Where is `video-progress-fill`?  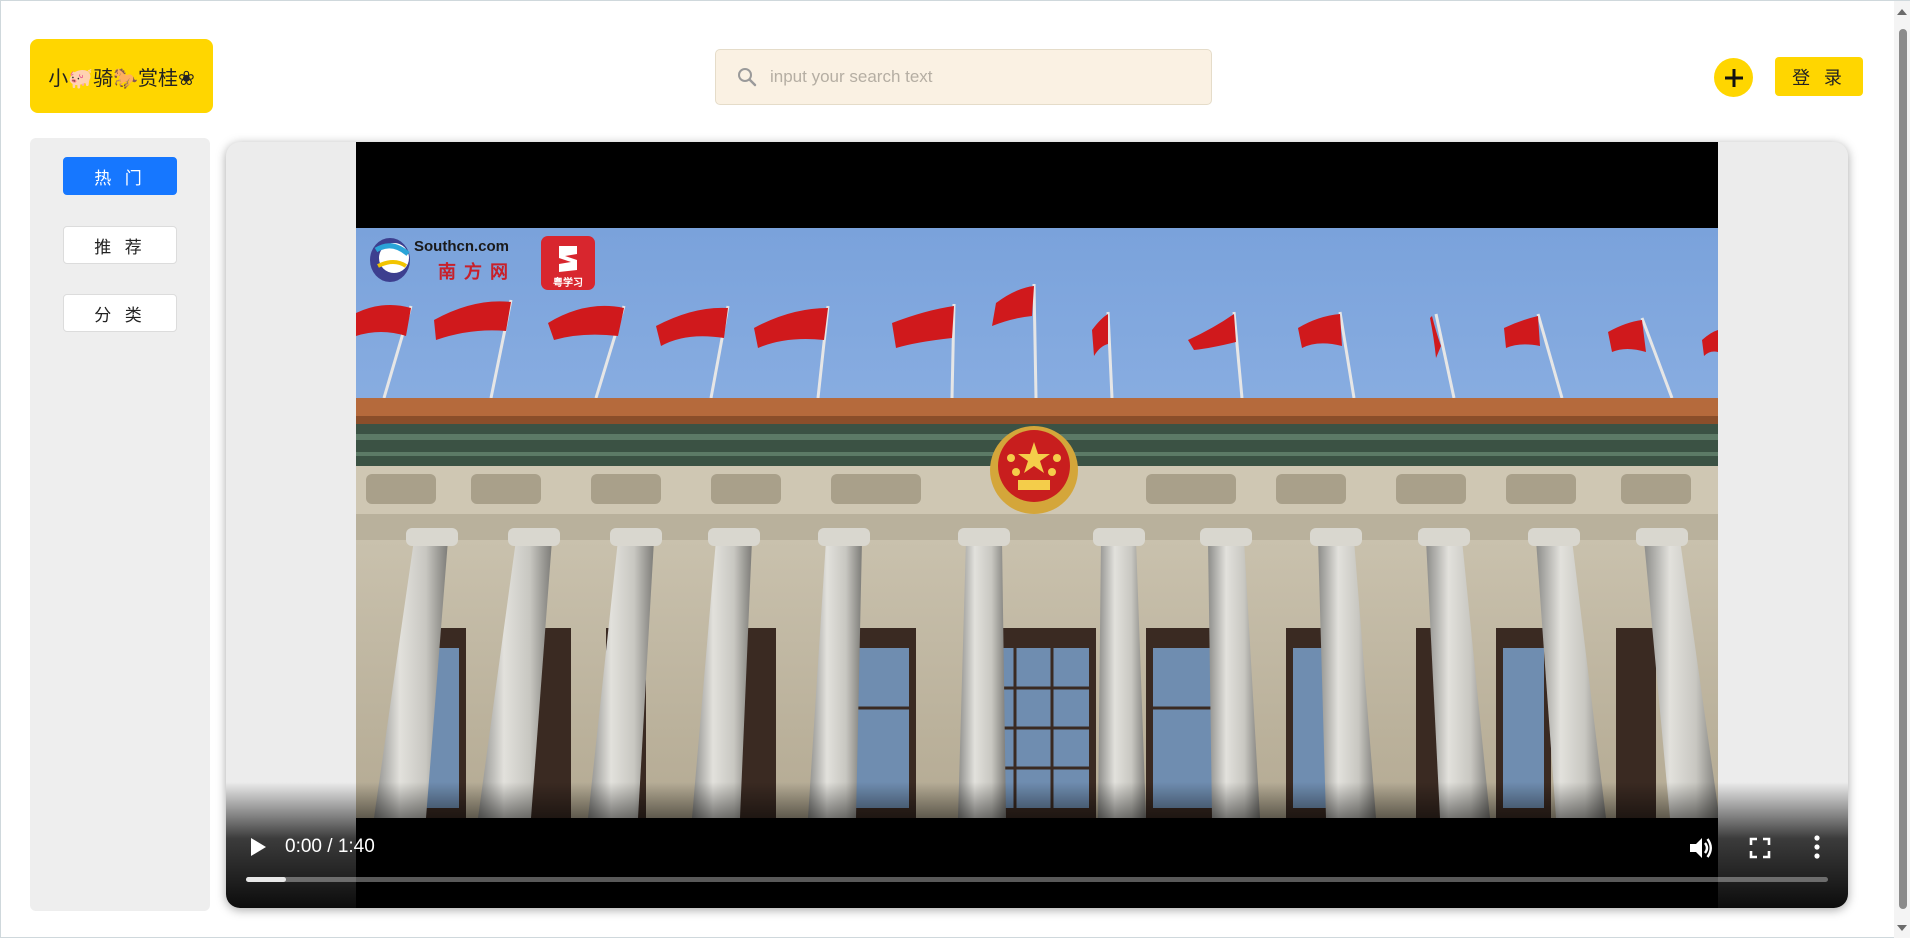 video-progress-fill is located at coordinates (266, 879).